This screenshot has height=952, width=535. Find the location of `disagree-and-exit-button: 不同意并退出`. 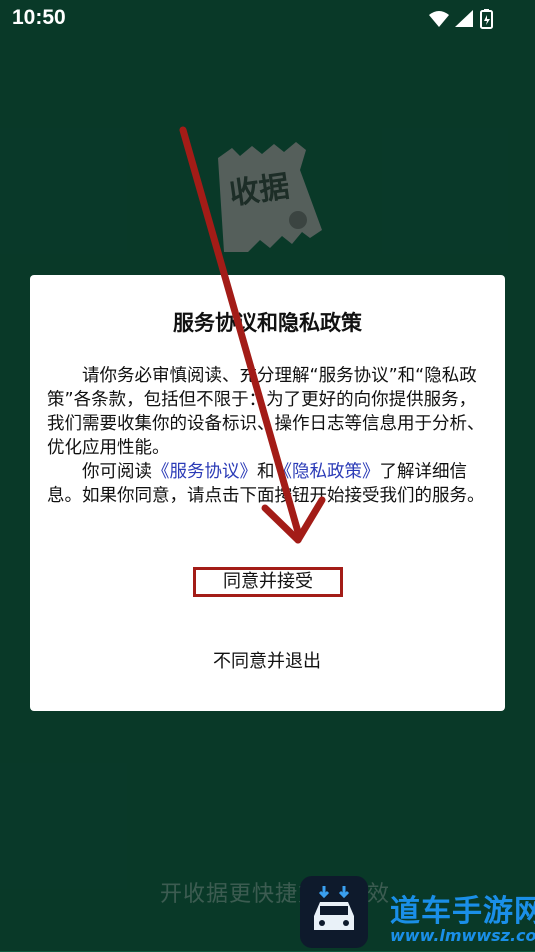

disagree-and-exit-button: 不同意并退出 is located at coordinates (267, 662).